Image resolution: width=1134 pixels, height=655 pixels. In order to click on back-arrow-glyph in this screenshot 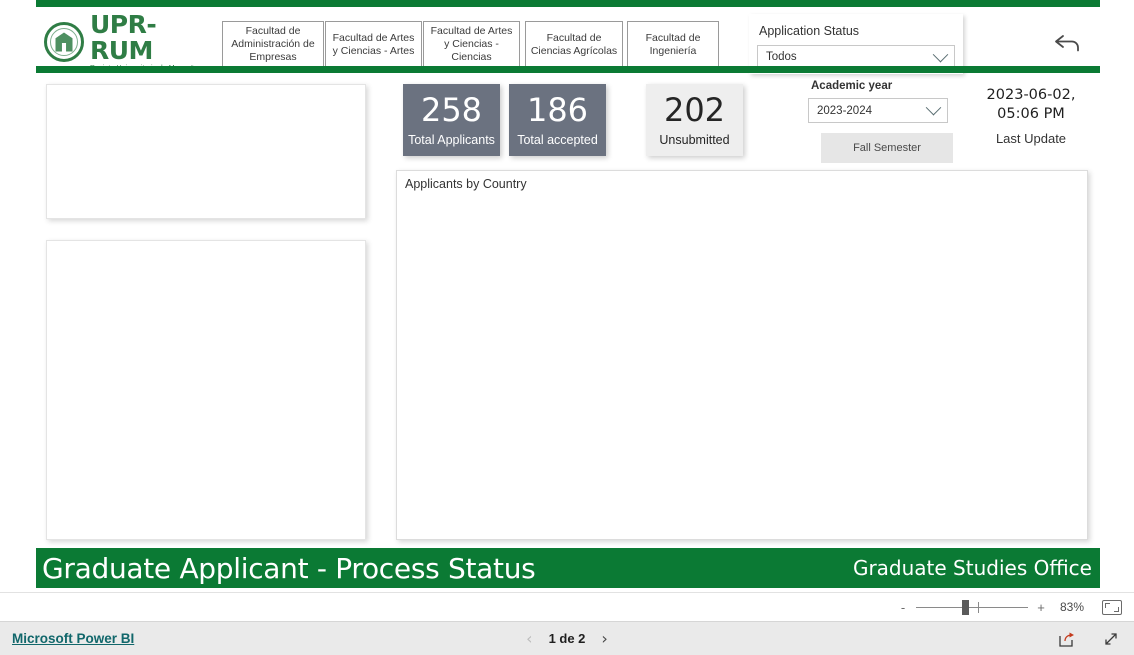, I will do `click(1067, 43)`.